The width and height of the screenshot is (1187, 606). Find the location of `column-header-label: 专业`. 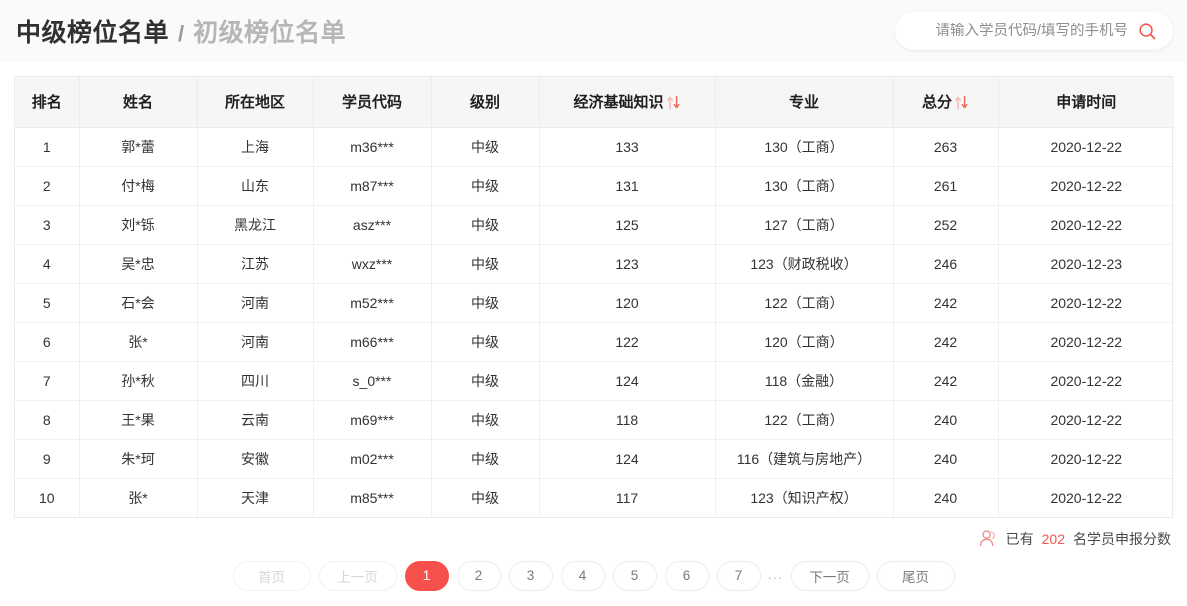

column-header-label: 专业 is located at coordinates (803, 103).